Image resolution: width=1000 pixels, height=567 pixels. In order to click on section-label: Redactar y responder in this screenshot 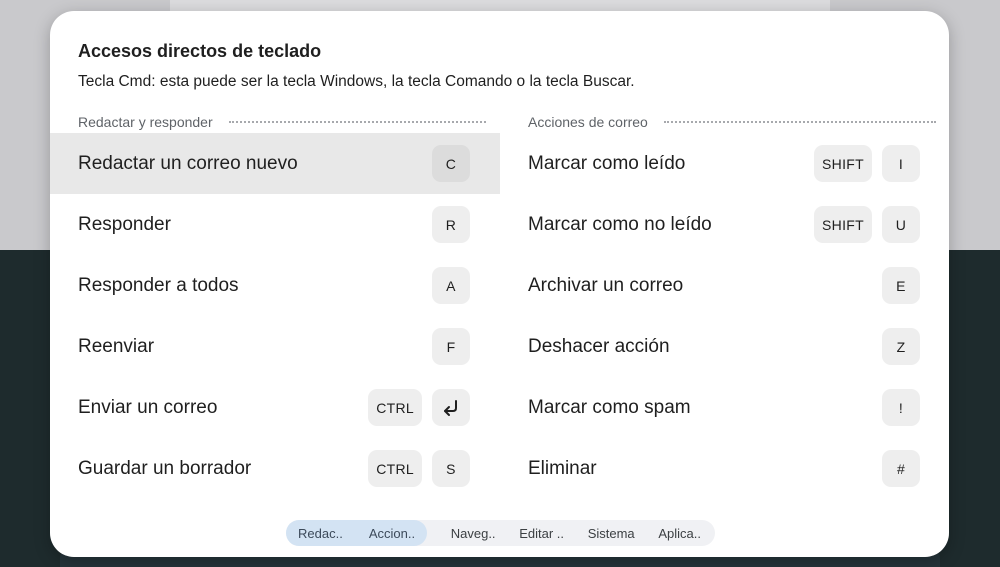, I will do `click(145, 122)`.